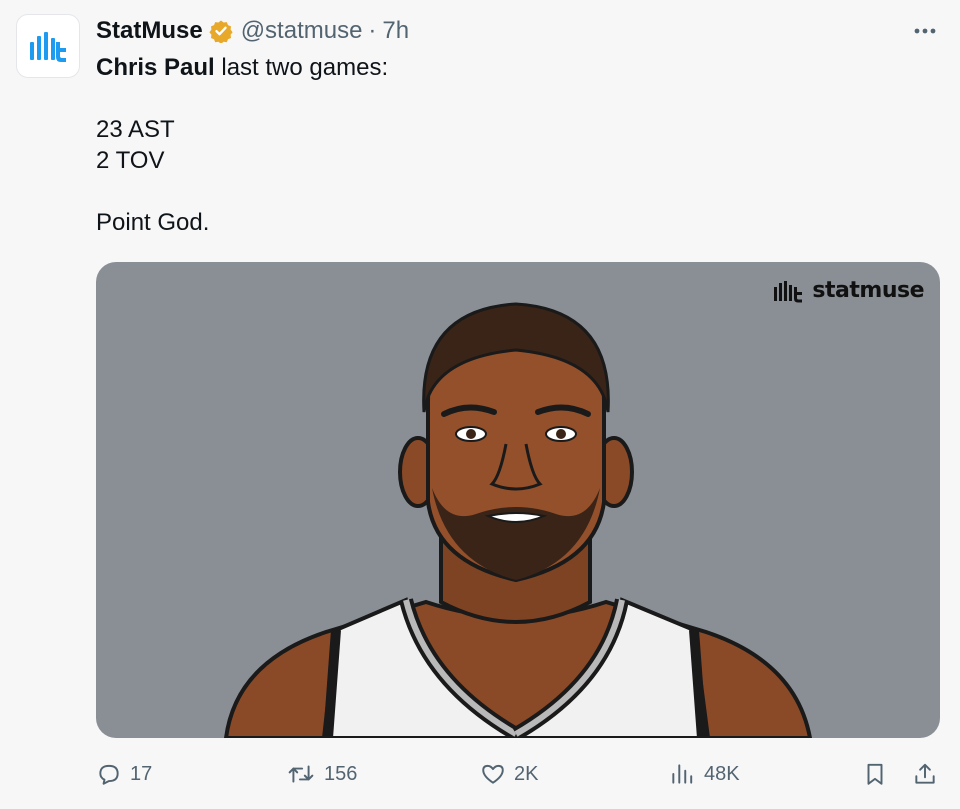 The height and width of the screenshot is (809, 960). I want to click on statmuse-watermark: statmuse, so click(848, 290).